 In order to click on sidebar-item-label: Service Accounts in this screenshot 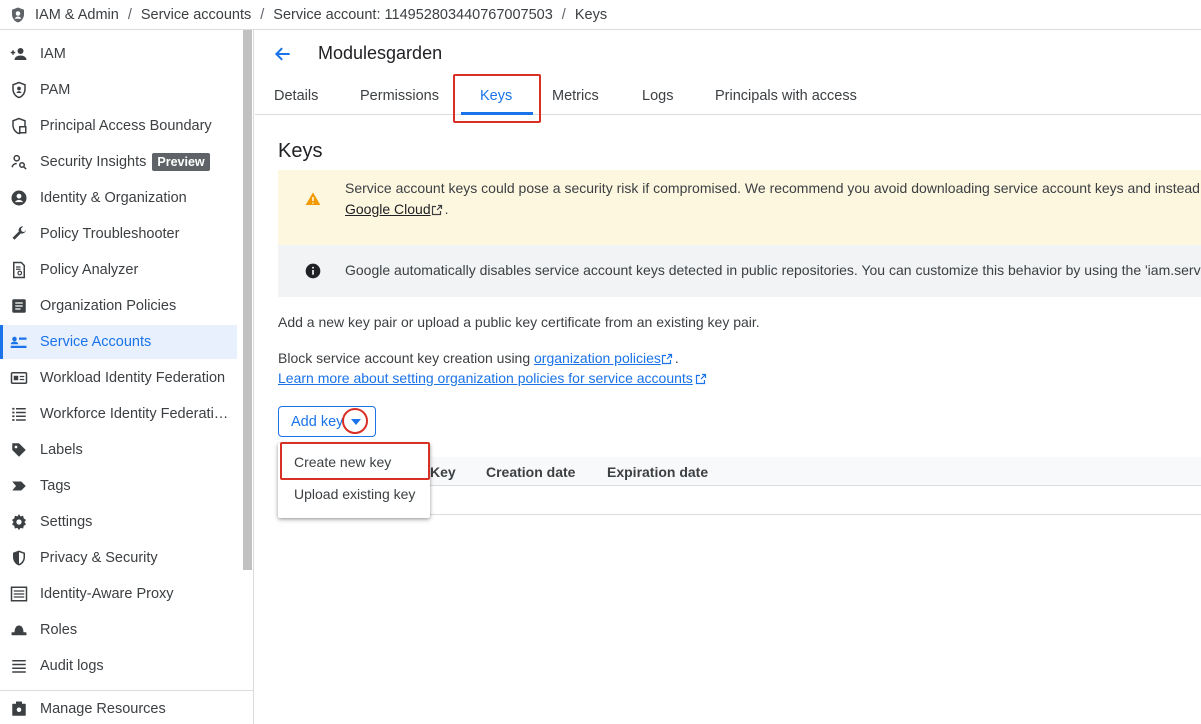, I will do `click(96, 342)`.